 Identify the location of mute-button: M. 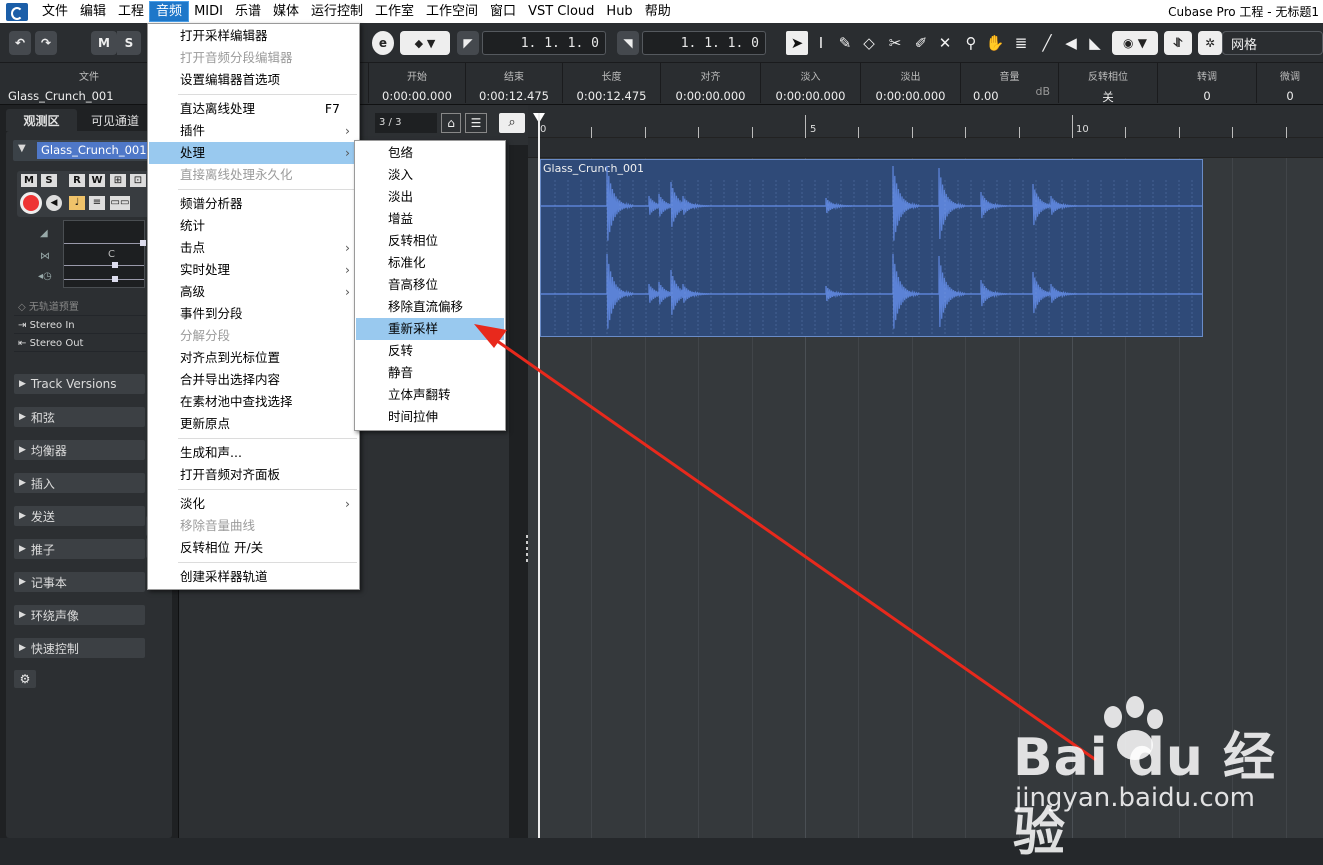
(104, 43).